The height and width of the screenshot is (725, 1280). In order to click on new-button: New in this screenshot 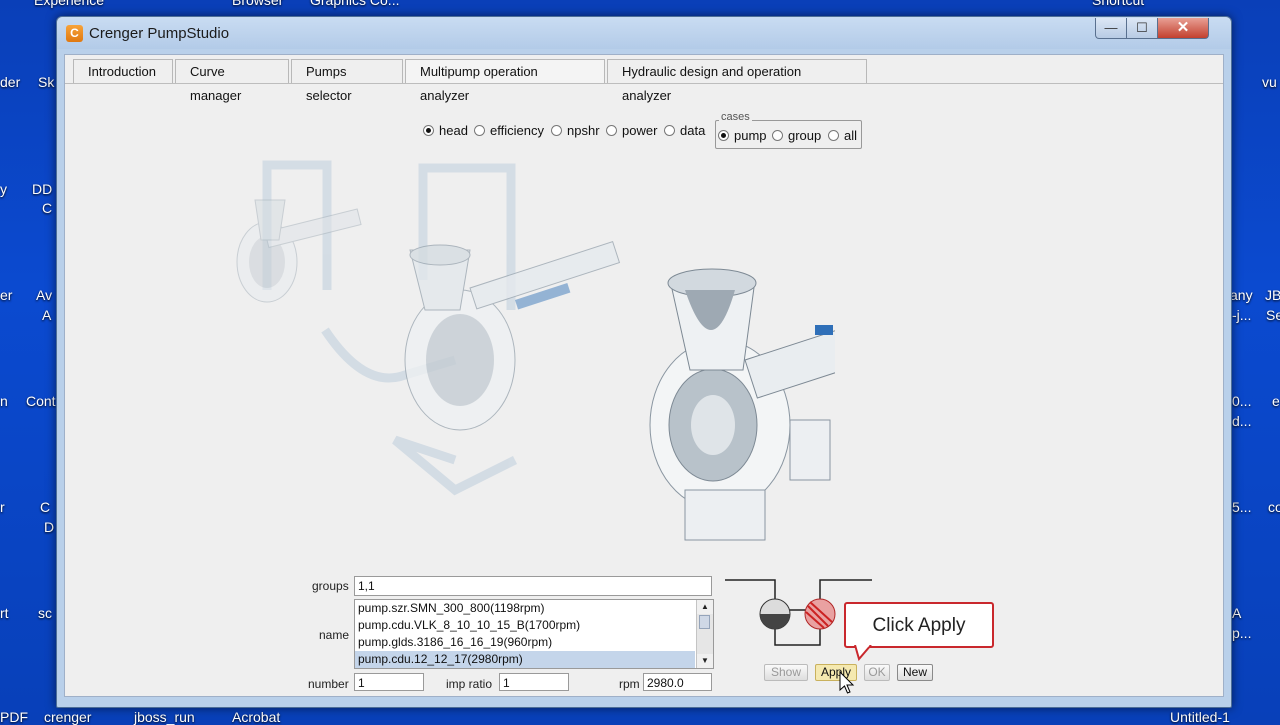, I will do `click(915, 672)`.